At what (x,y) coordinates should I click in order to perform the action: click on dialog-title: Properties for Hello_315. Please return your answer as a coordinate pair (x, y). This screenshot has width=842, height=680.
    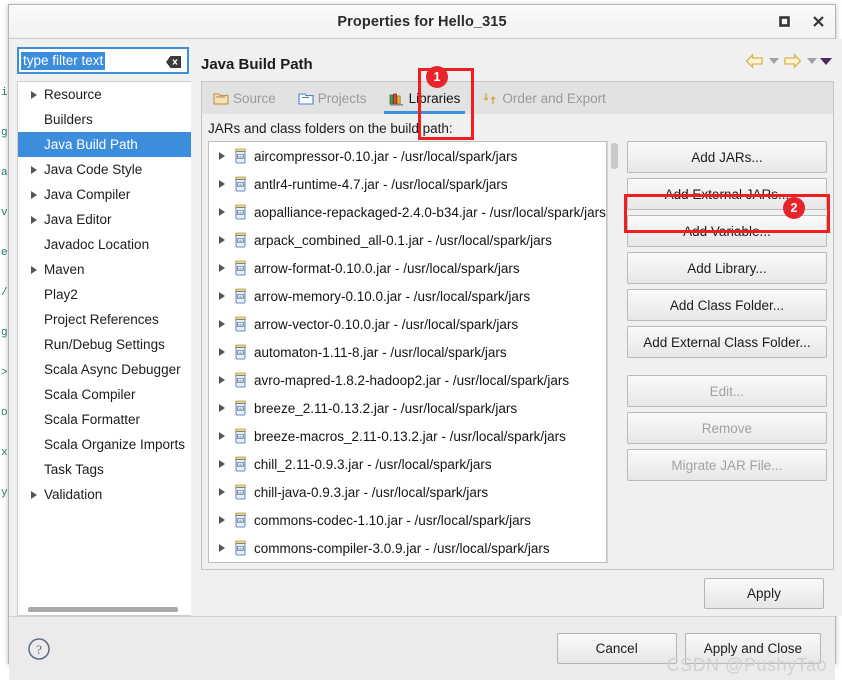
    Looking at the image, I should click on (422, 21).